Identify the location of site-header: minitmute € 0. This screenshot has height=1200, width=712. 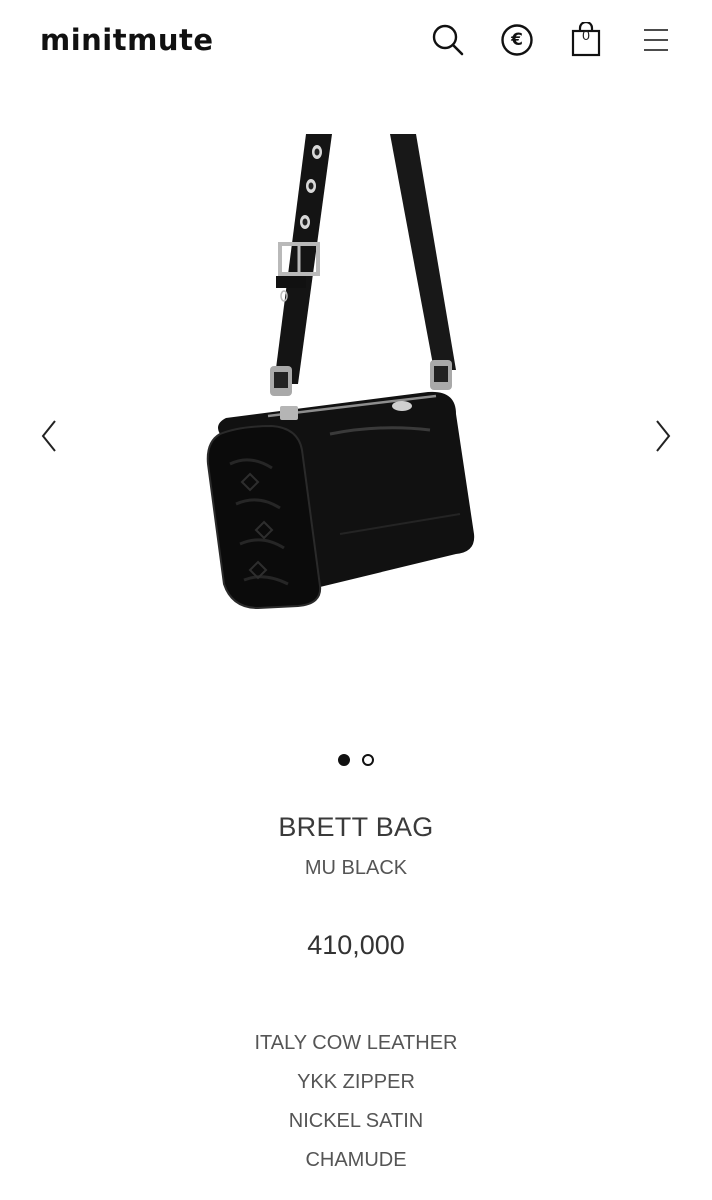
(356, 42).